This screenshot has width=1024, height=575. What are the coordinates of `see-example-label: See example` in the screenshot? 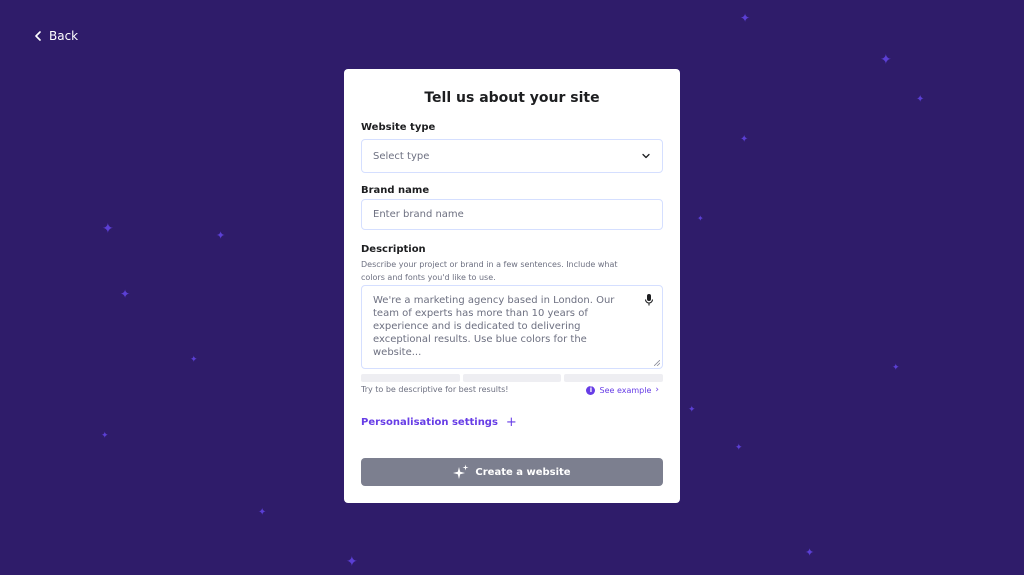 It's located at (625, 390).